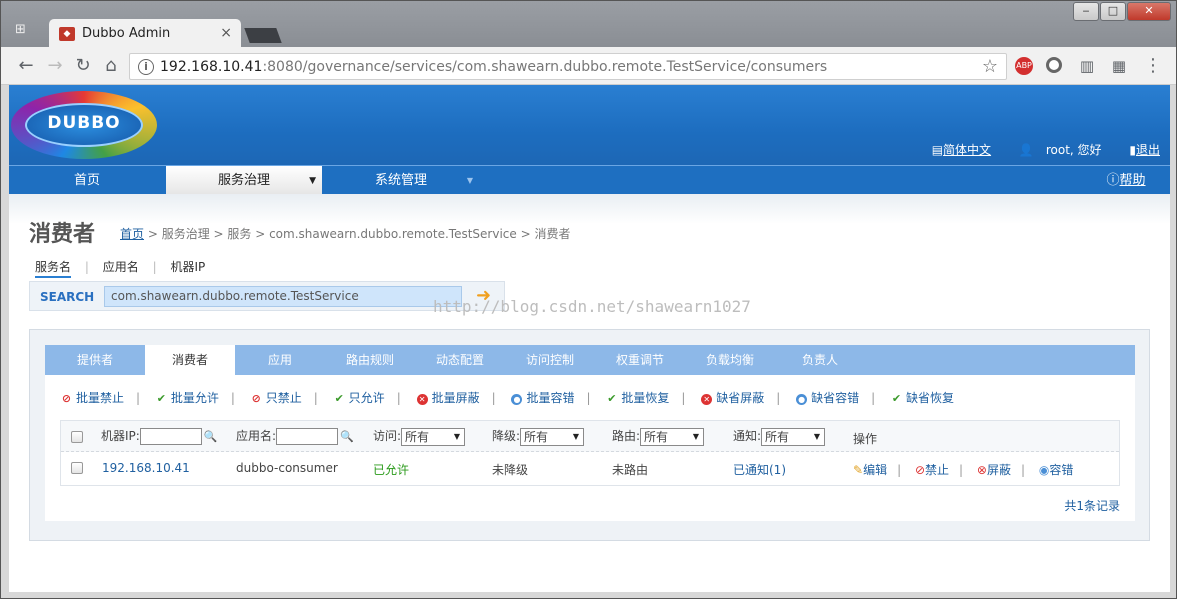 The width and height of the screenshot is (1177, 599). I want to click on close-window-button: ✕, so click(1149, 11).